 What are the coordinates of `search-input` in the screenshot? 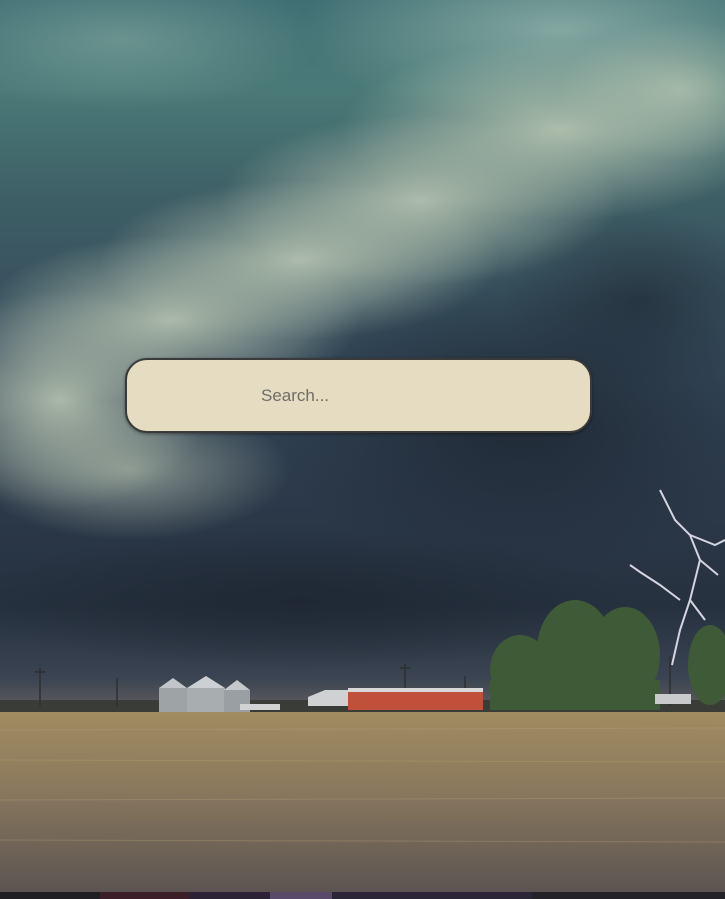 It's located at (358, 395).